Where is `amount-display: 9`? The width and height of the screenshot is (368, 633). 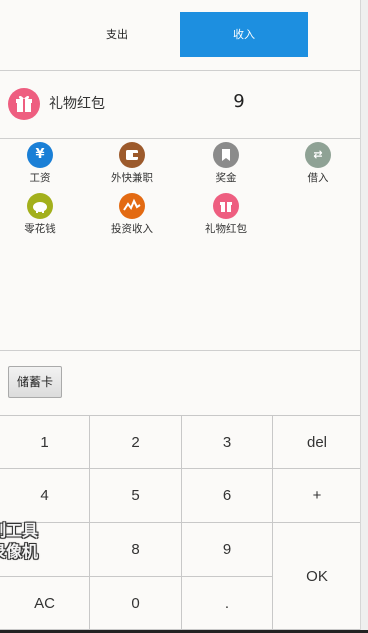
amount-display: 9 is located at coordinates (239, 101).